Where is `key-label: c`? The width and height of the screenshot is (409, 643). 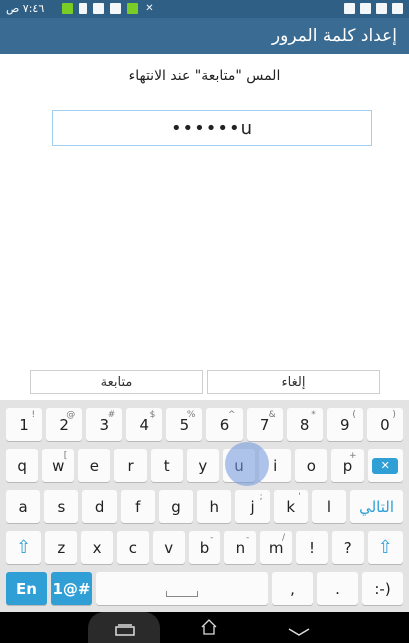
key-label: c is located at coordinates (133, 547).